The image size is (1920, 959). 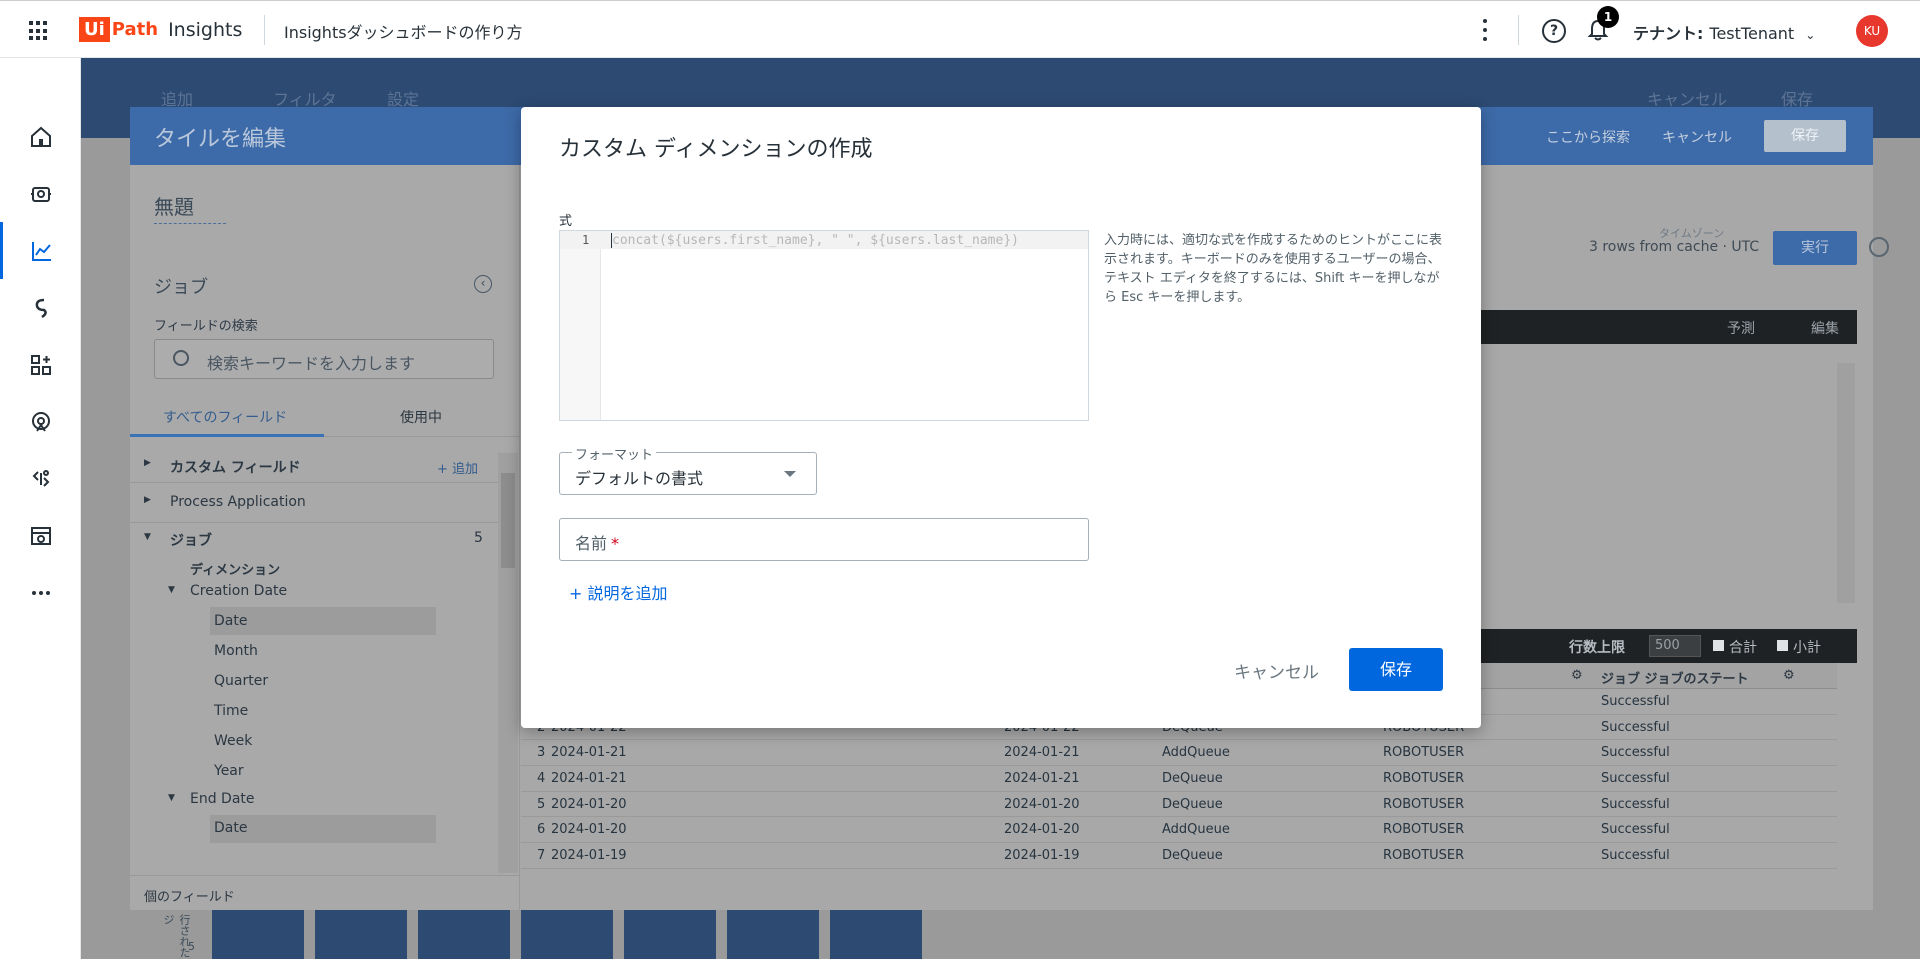 I want to click on more-icon, so click(x=40, y=592).